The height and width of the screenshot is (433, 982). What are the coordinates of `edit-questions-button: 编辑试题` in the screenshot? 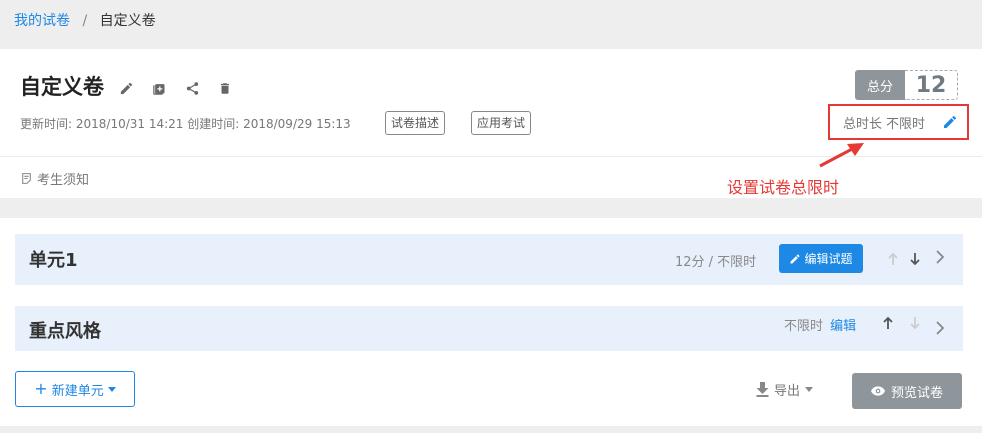 It's located at (821, 258).